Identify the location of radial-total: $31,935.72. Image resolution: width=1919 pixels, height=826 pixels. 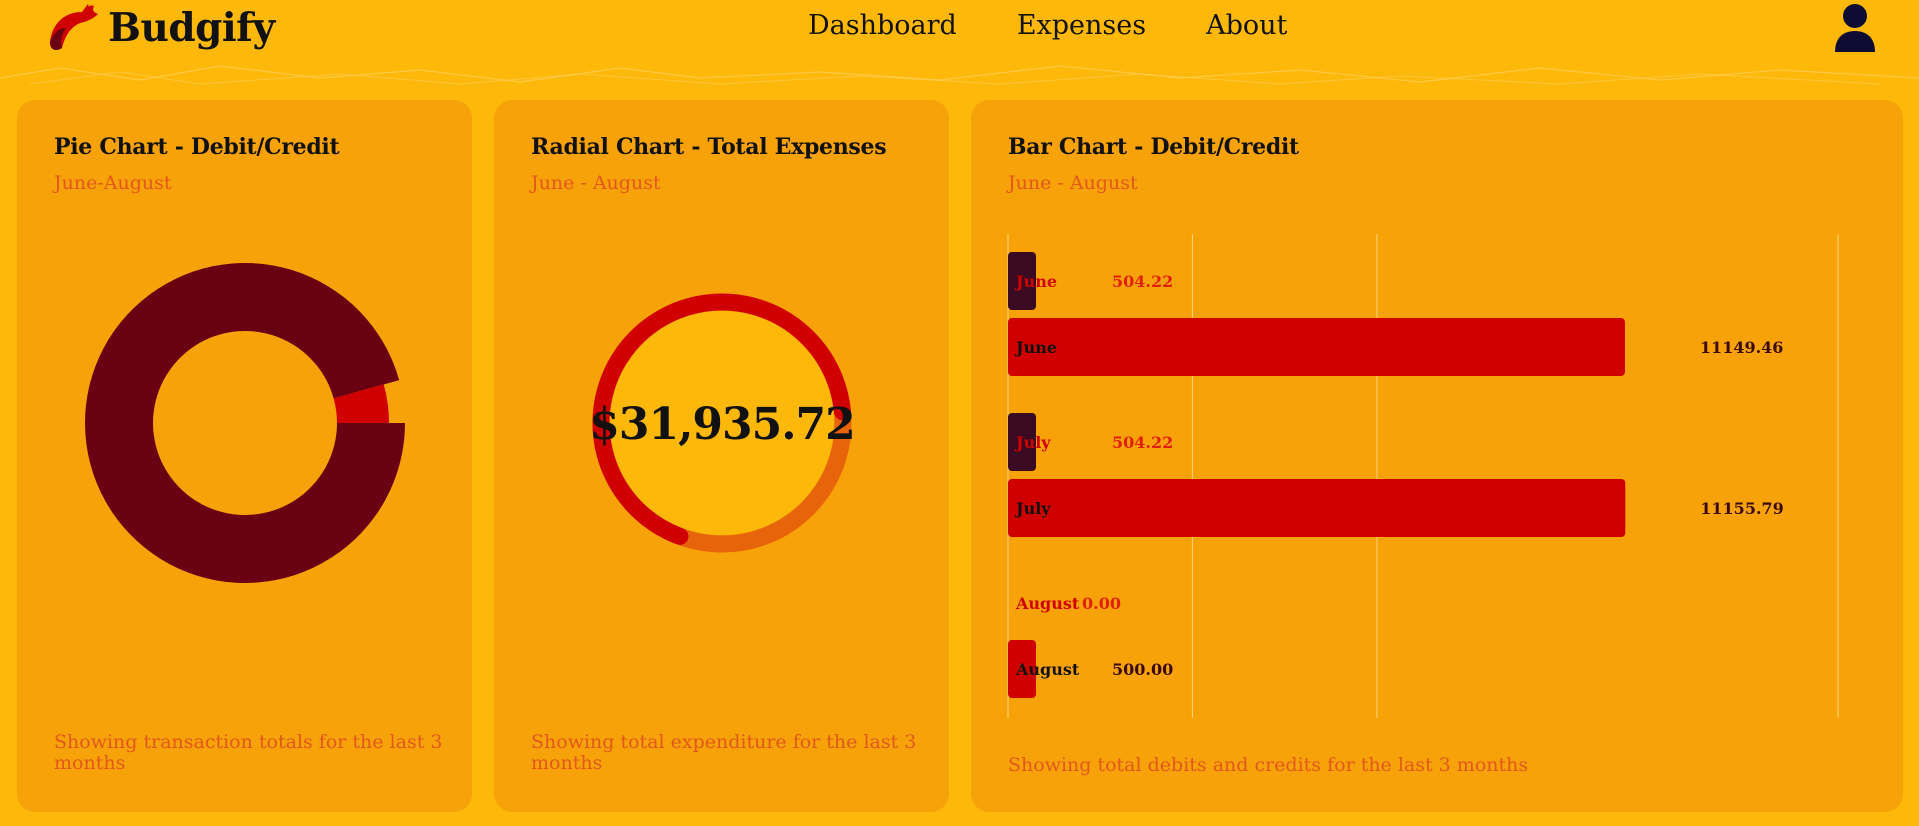
(722, 424).